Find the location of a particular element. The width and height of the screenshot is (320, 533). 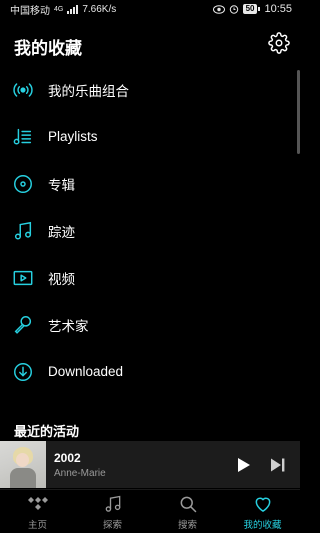

settings-button is located at coordinates (279, 43).